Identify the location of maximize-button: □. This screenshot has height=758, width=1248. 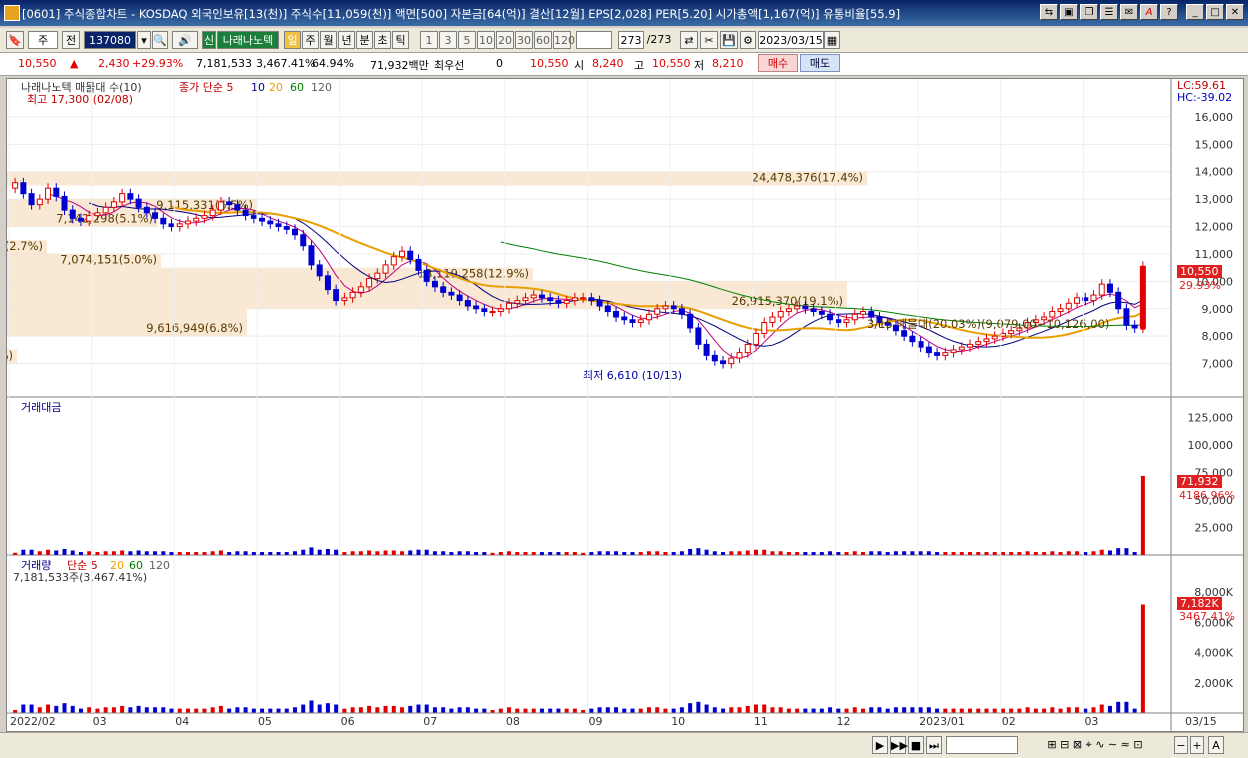
(1215, 12).